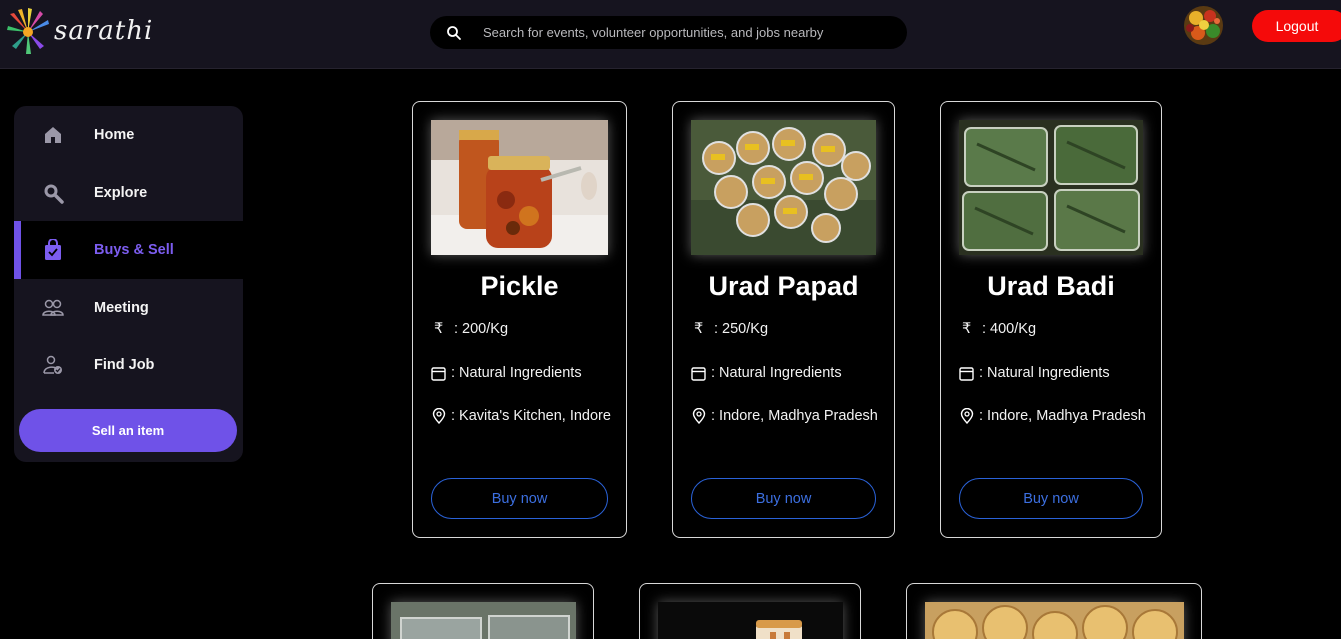  I want to click on sidebar-item-home: Home, so click(128, 135).